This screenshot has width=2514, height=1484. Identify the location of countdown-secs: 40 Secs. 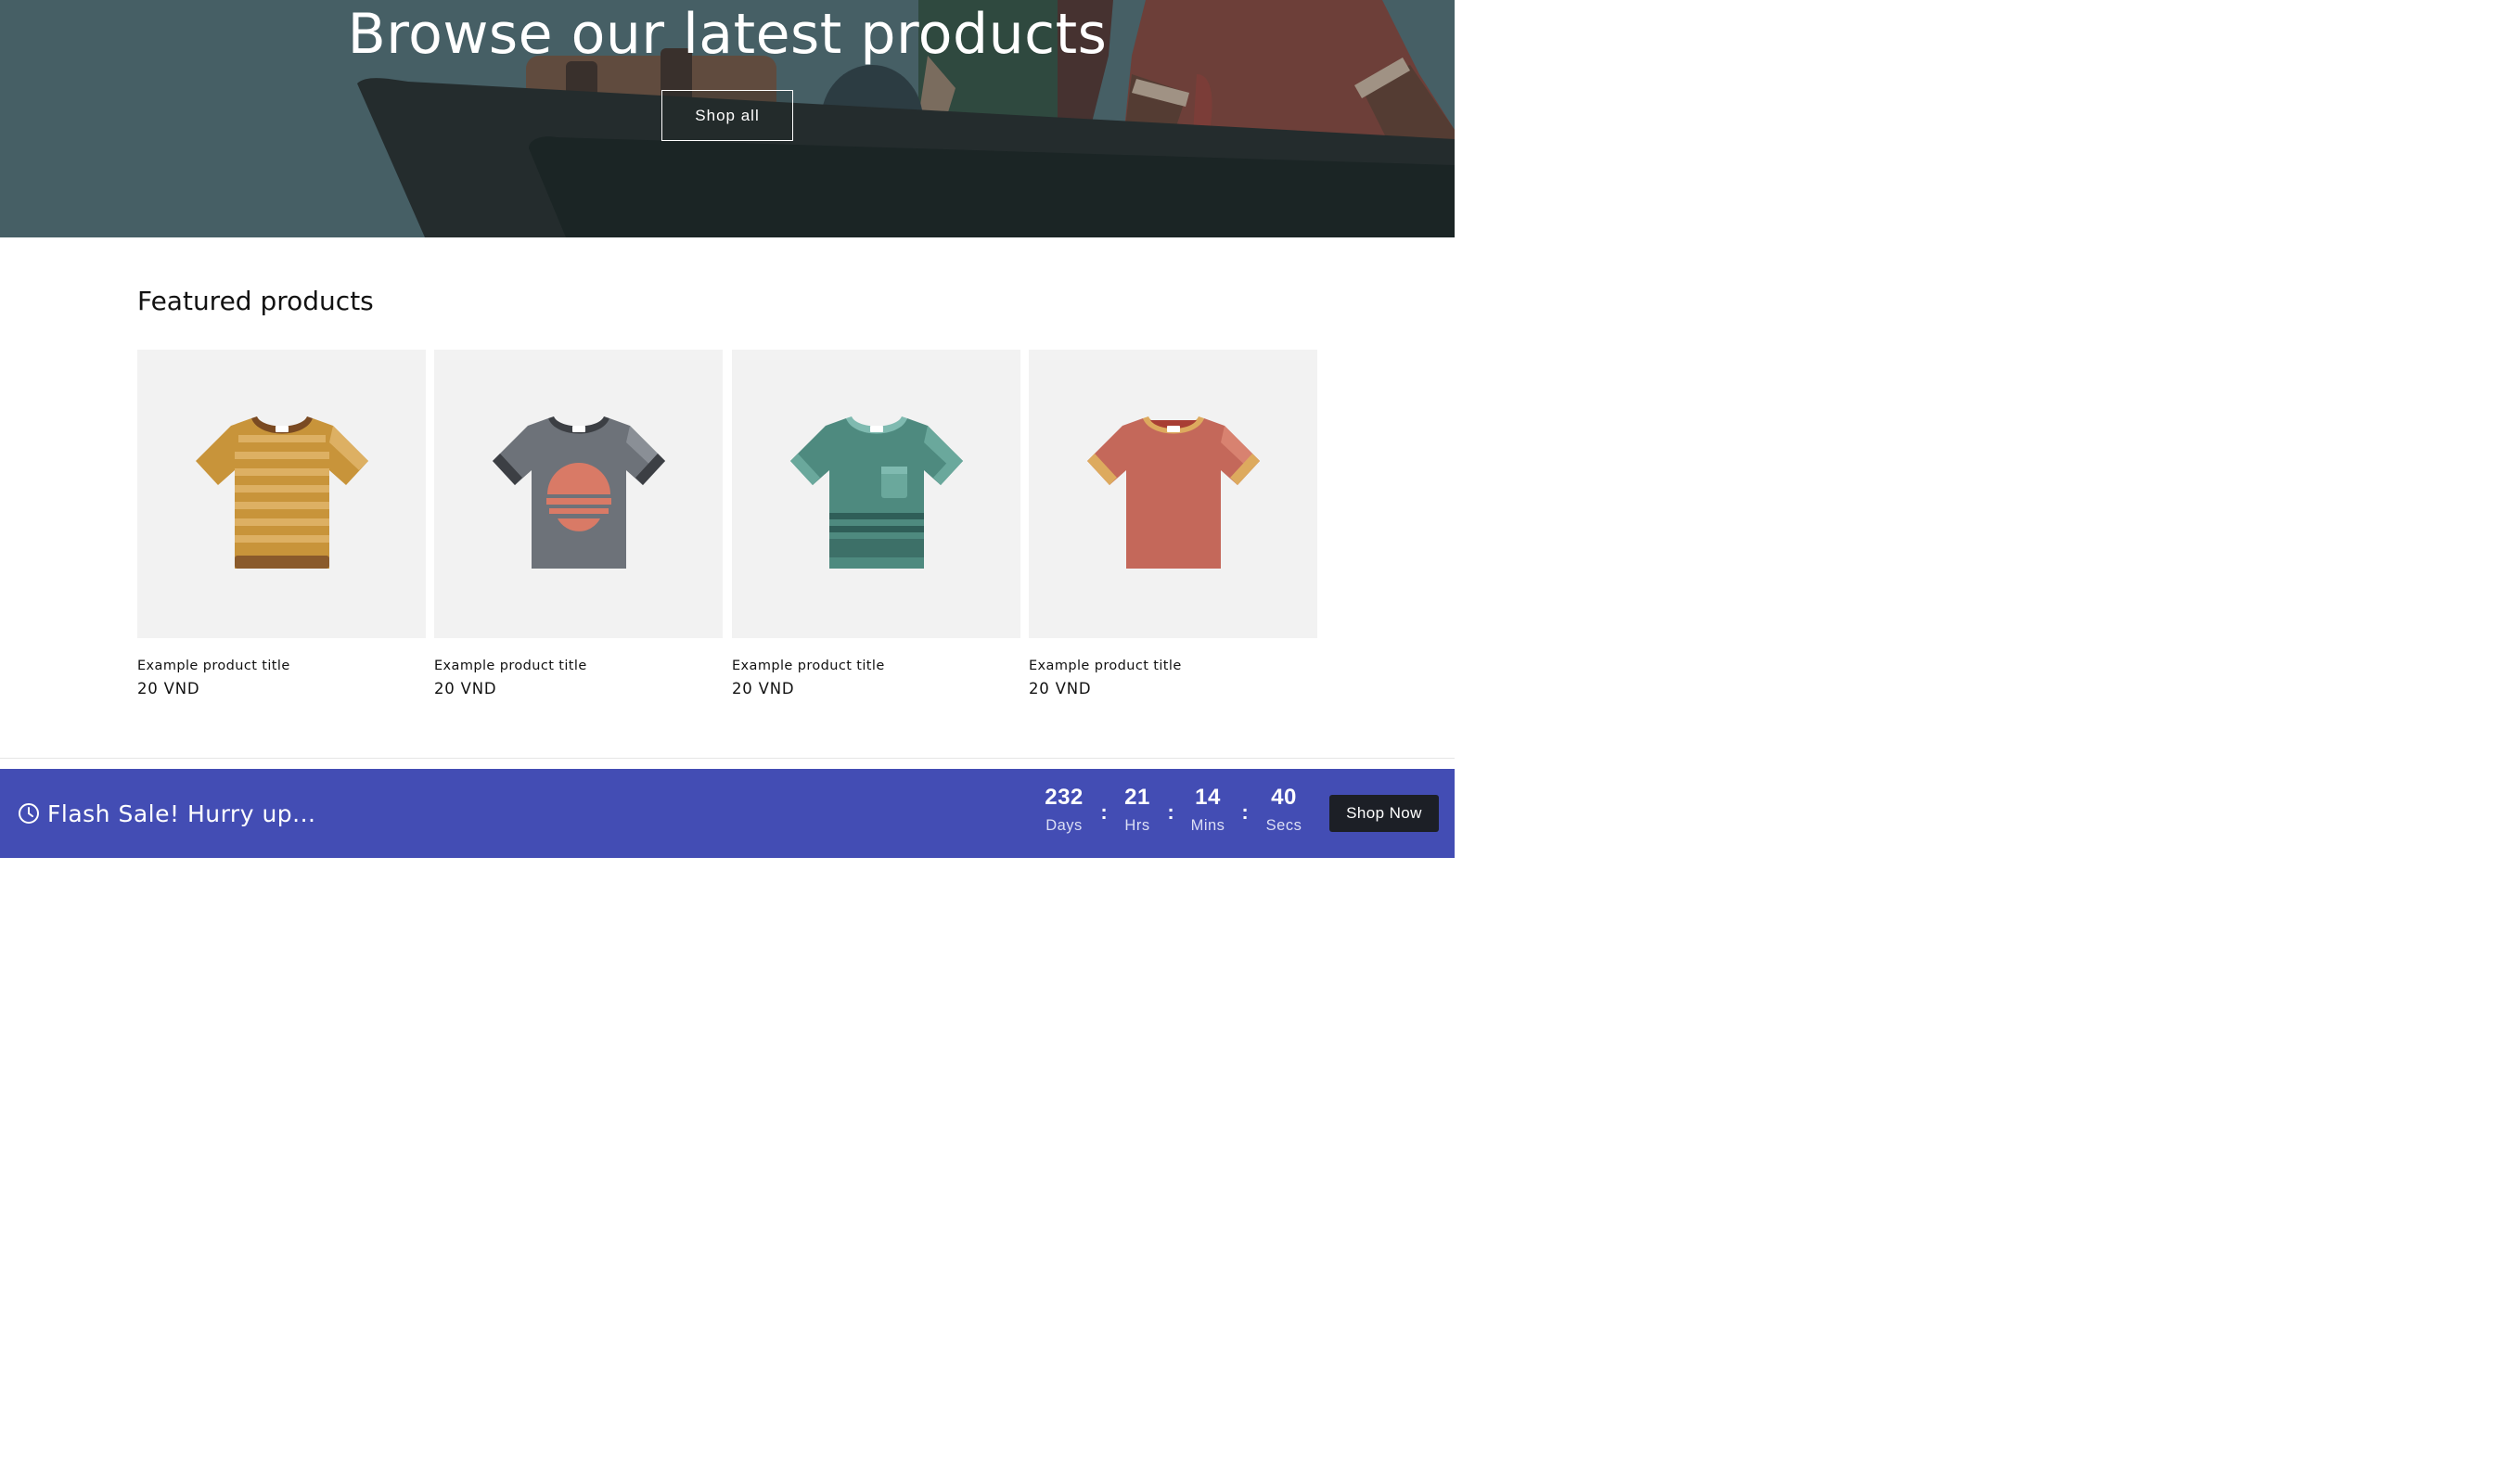
(1284, 809).